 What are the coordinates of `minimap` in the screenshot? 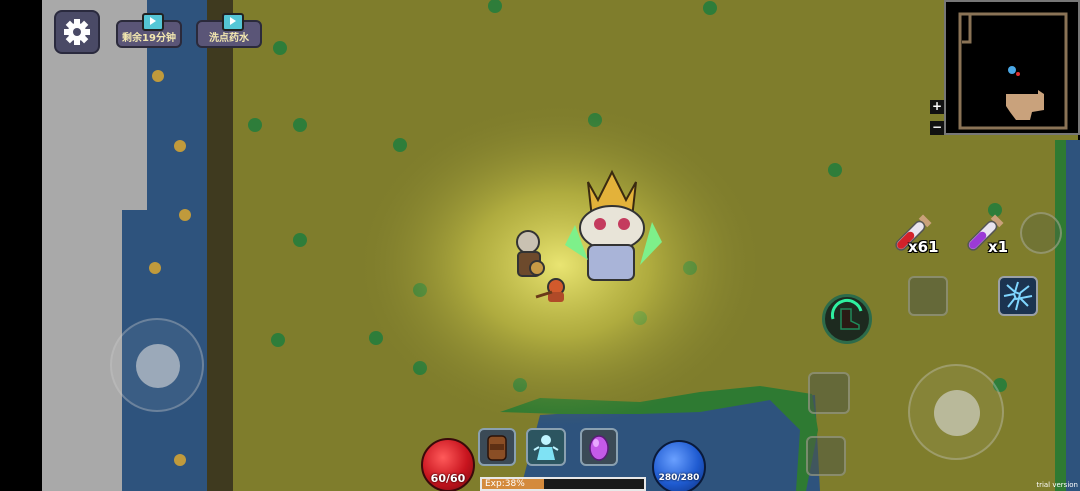 It's located at (1012, 67).